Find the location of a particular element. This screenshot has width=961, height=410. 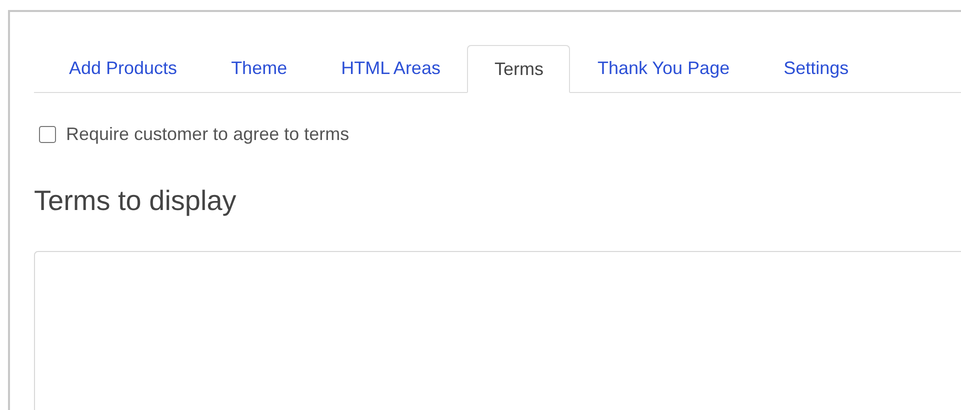

require-terms-label: Require customer to agree to terms is located at coordinates (208, 134).